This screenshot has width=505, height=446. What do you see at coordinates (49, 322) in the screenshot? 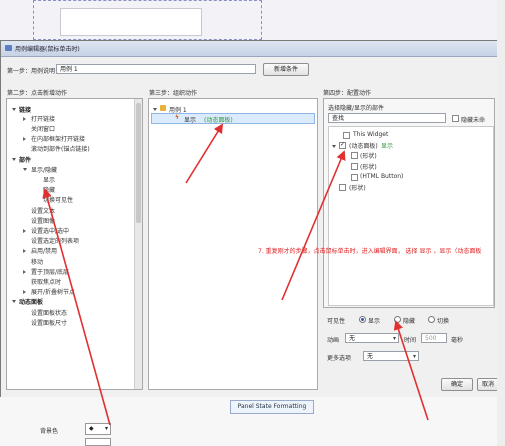
I see `tree-item-set-panel-size: 设置面板尺寸` at bounding box center [49, 322].